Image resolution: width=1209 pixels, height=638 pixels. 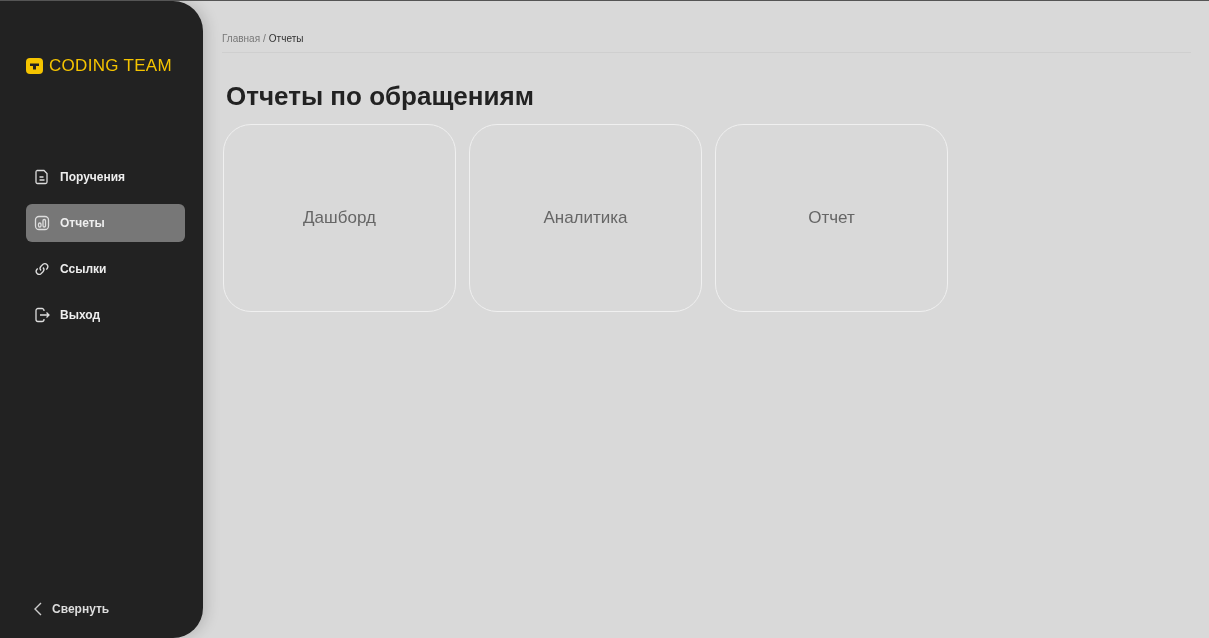 I want to click on document-icon, so click(x=42, y=177).